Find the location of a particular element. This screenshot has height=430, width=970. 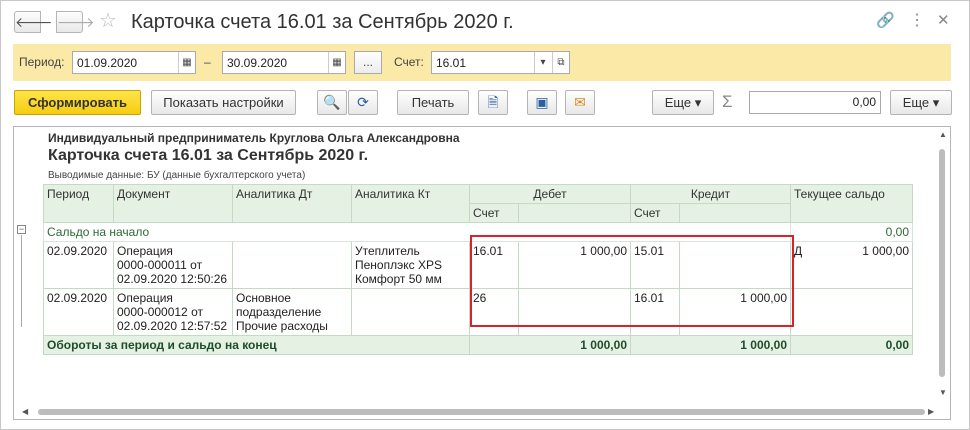

forward-button: 🡒 is located at coordinates (75, 22).